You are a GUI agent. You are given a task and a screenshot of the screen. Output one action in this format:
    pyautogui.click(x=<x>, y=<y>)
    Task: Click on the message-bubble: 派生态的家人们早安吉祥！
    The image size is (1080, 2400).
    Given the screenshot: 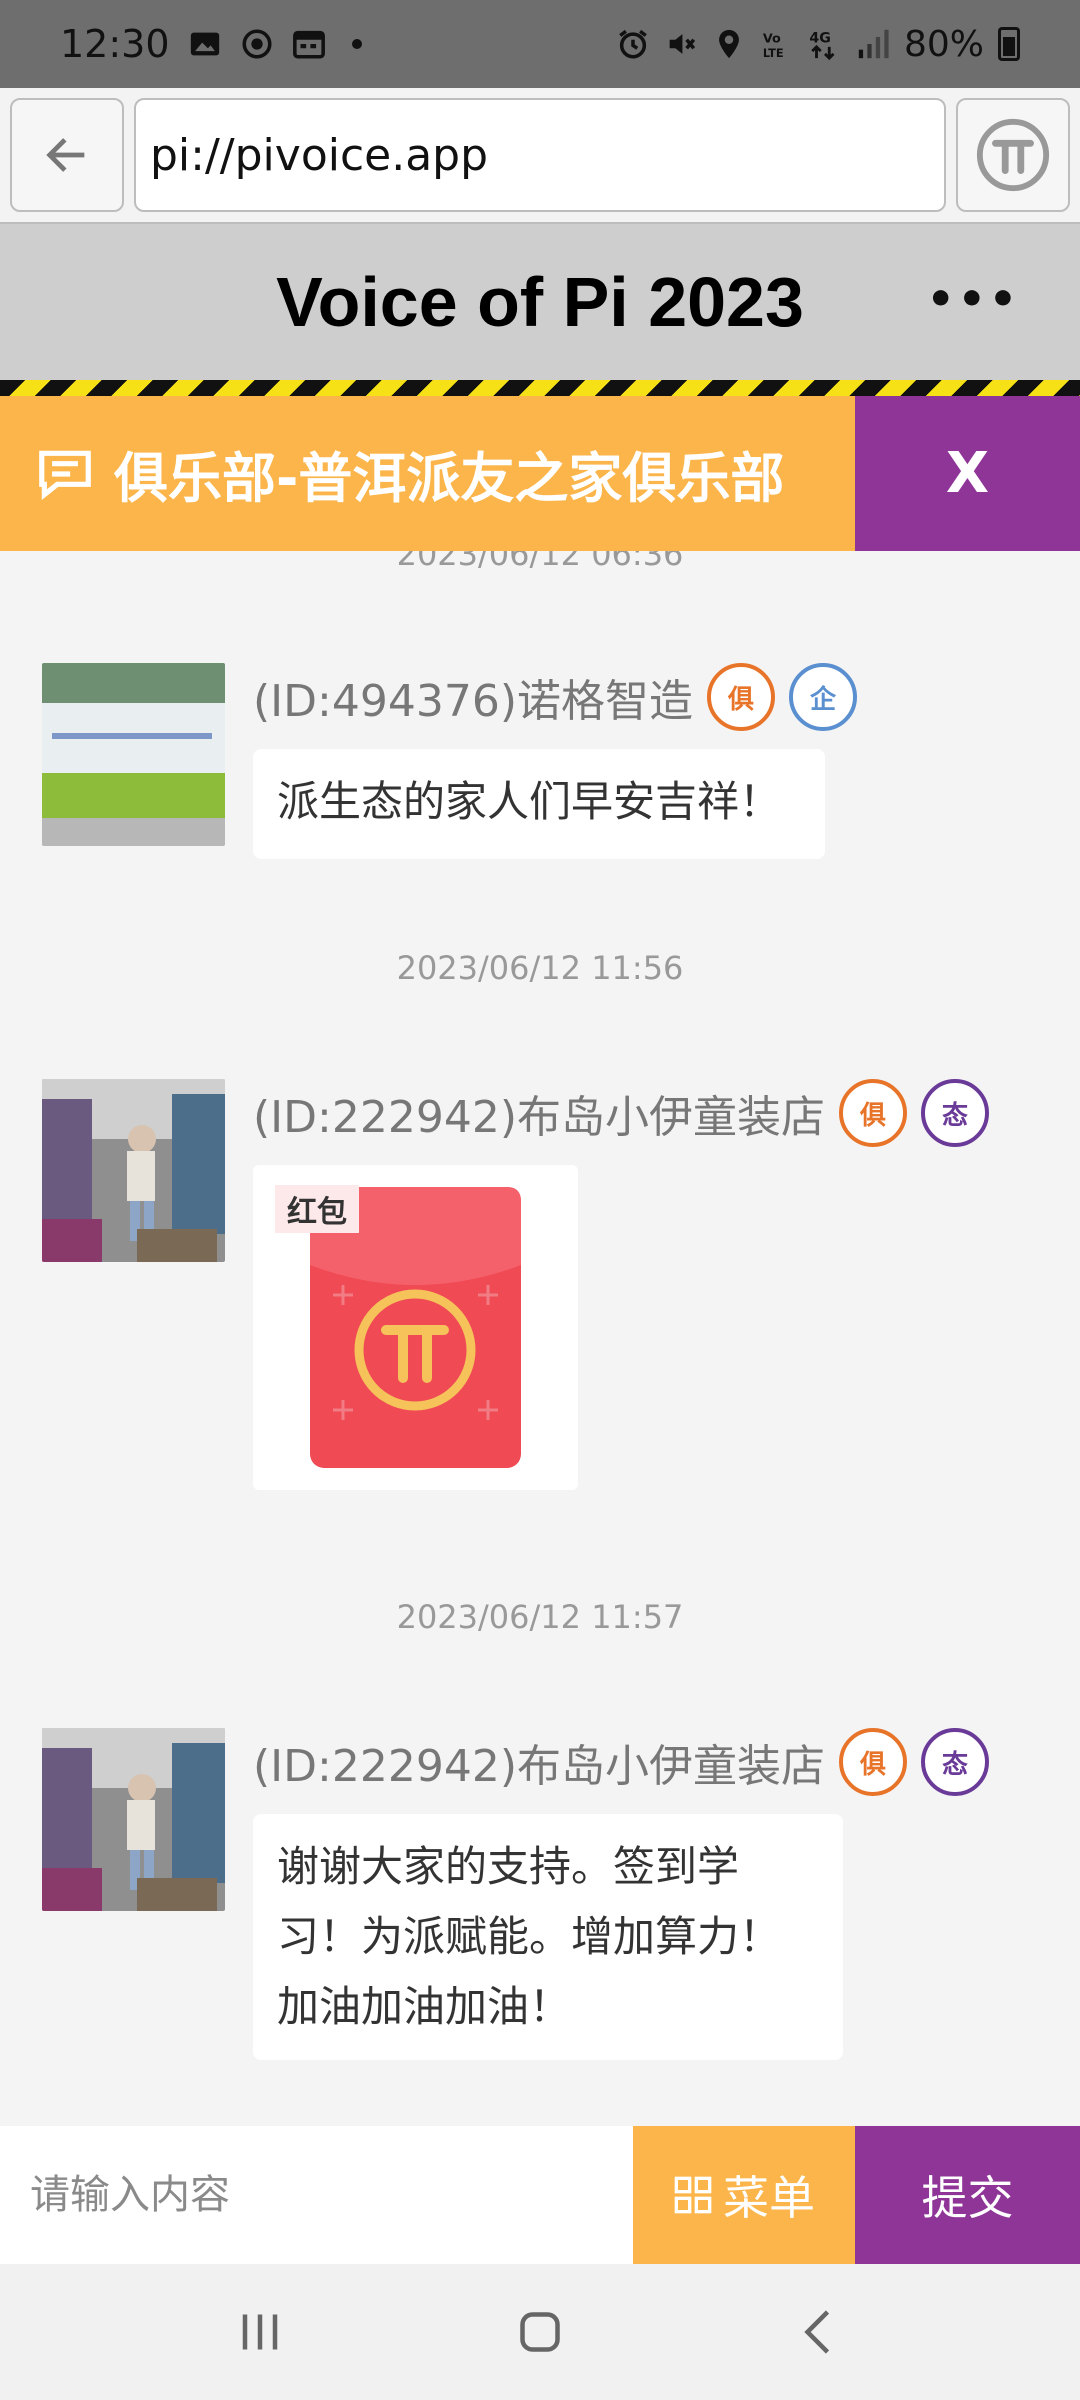 What is the action you would take?
    pyautogui.click(x=539, y=804)
    